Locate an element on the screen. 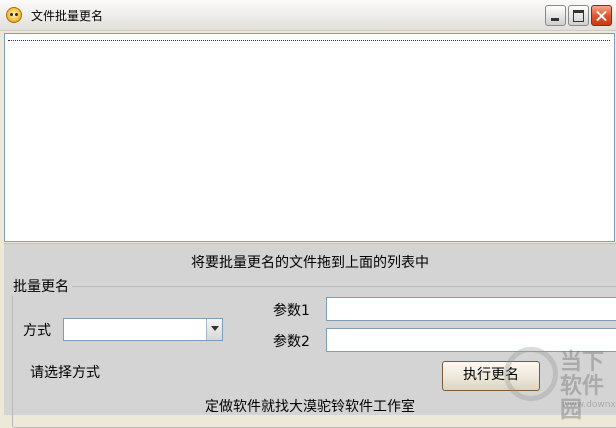  rename-group-legend: 批量更名 is located at coordinates (41, 286).